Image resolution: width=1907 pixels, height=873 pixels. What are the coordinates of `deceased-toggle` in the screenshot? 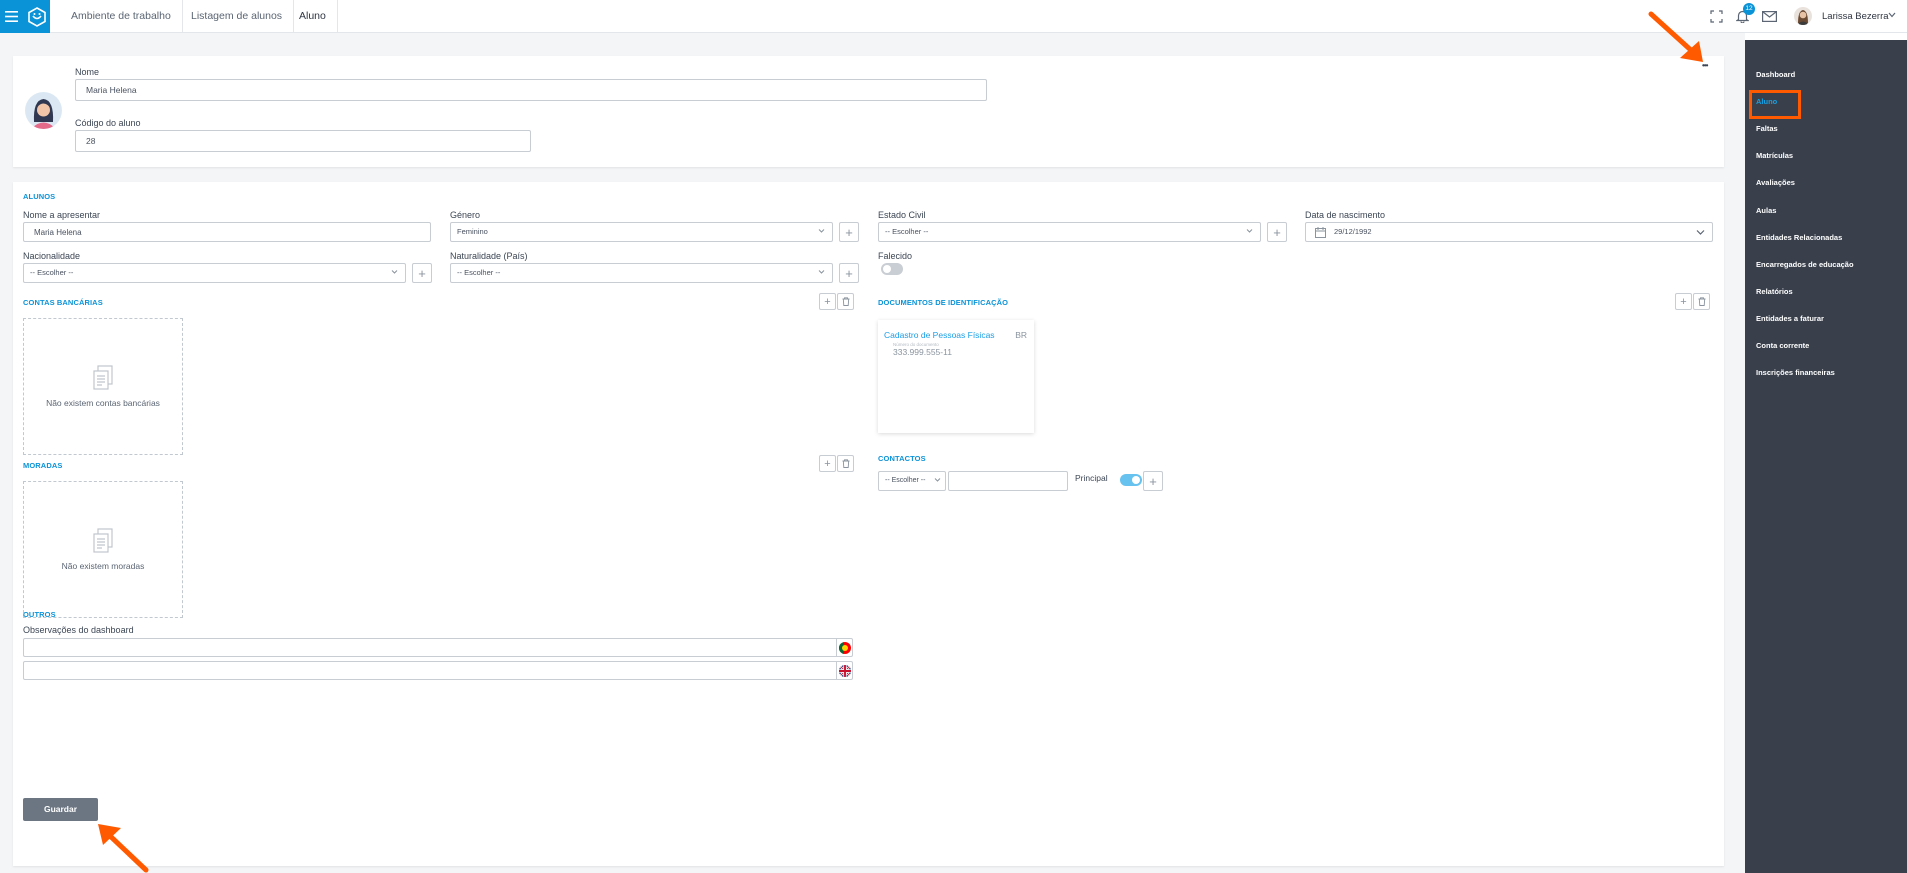 It's located at (892, 269).